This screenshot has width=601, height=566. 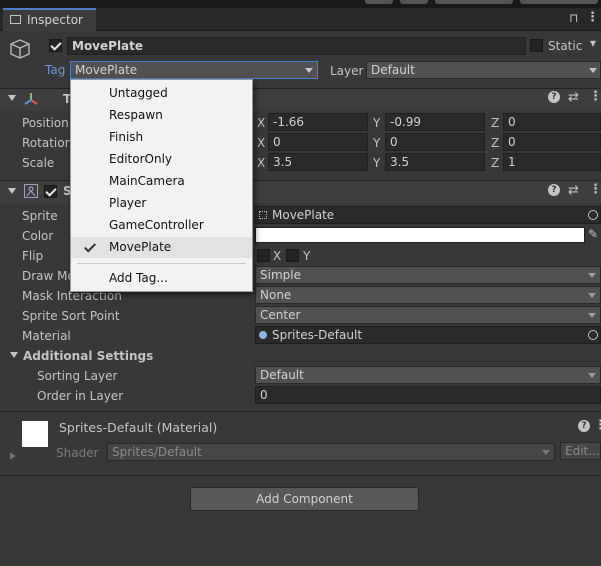 What do you see at coordinates (304, 499) in the screenshot?
I see `add-component-button: Add Component` at bounding box center [304, 499].